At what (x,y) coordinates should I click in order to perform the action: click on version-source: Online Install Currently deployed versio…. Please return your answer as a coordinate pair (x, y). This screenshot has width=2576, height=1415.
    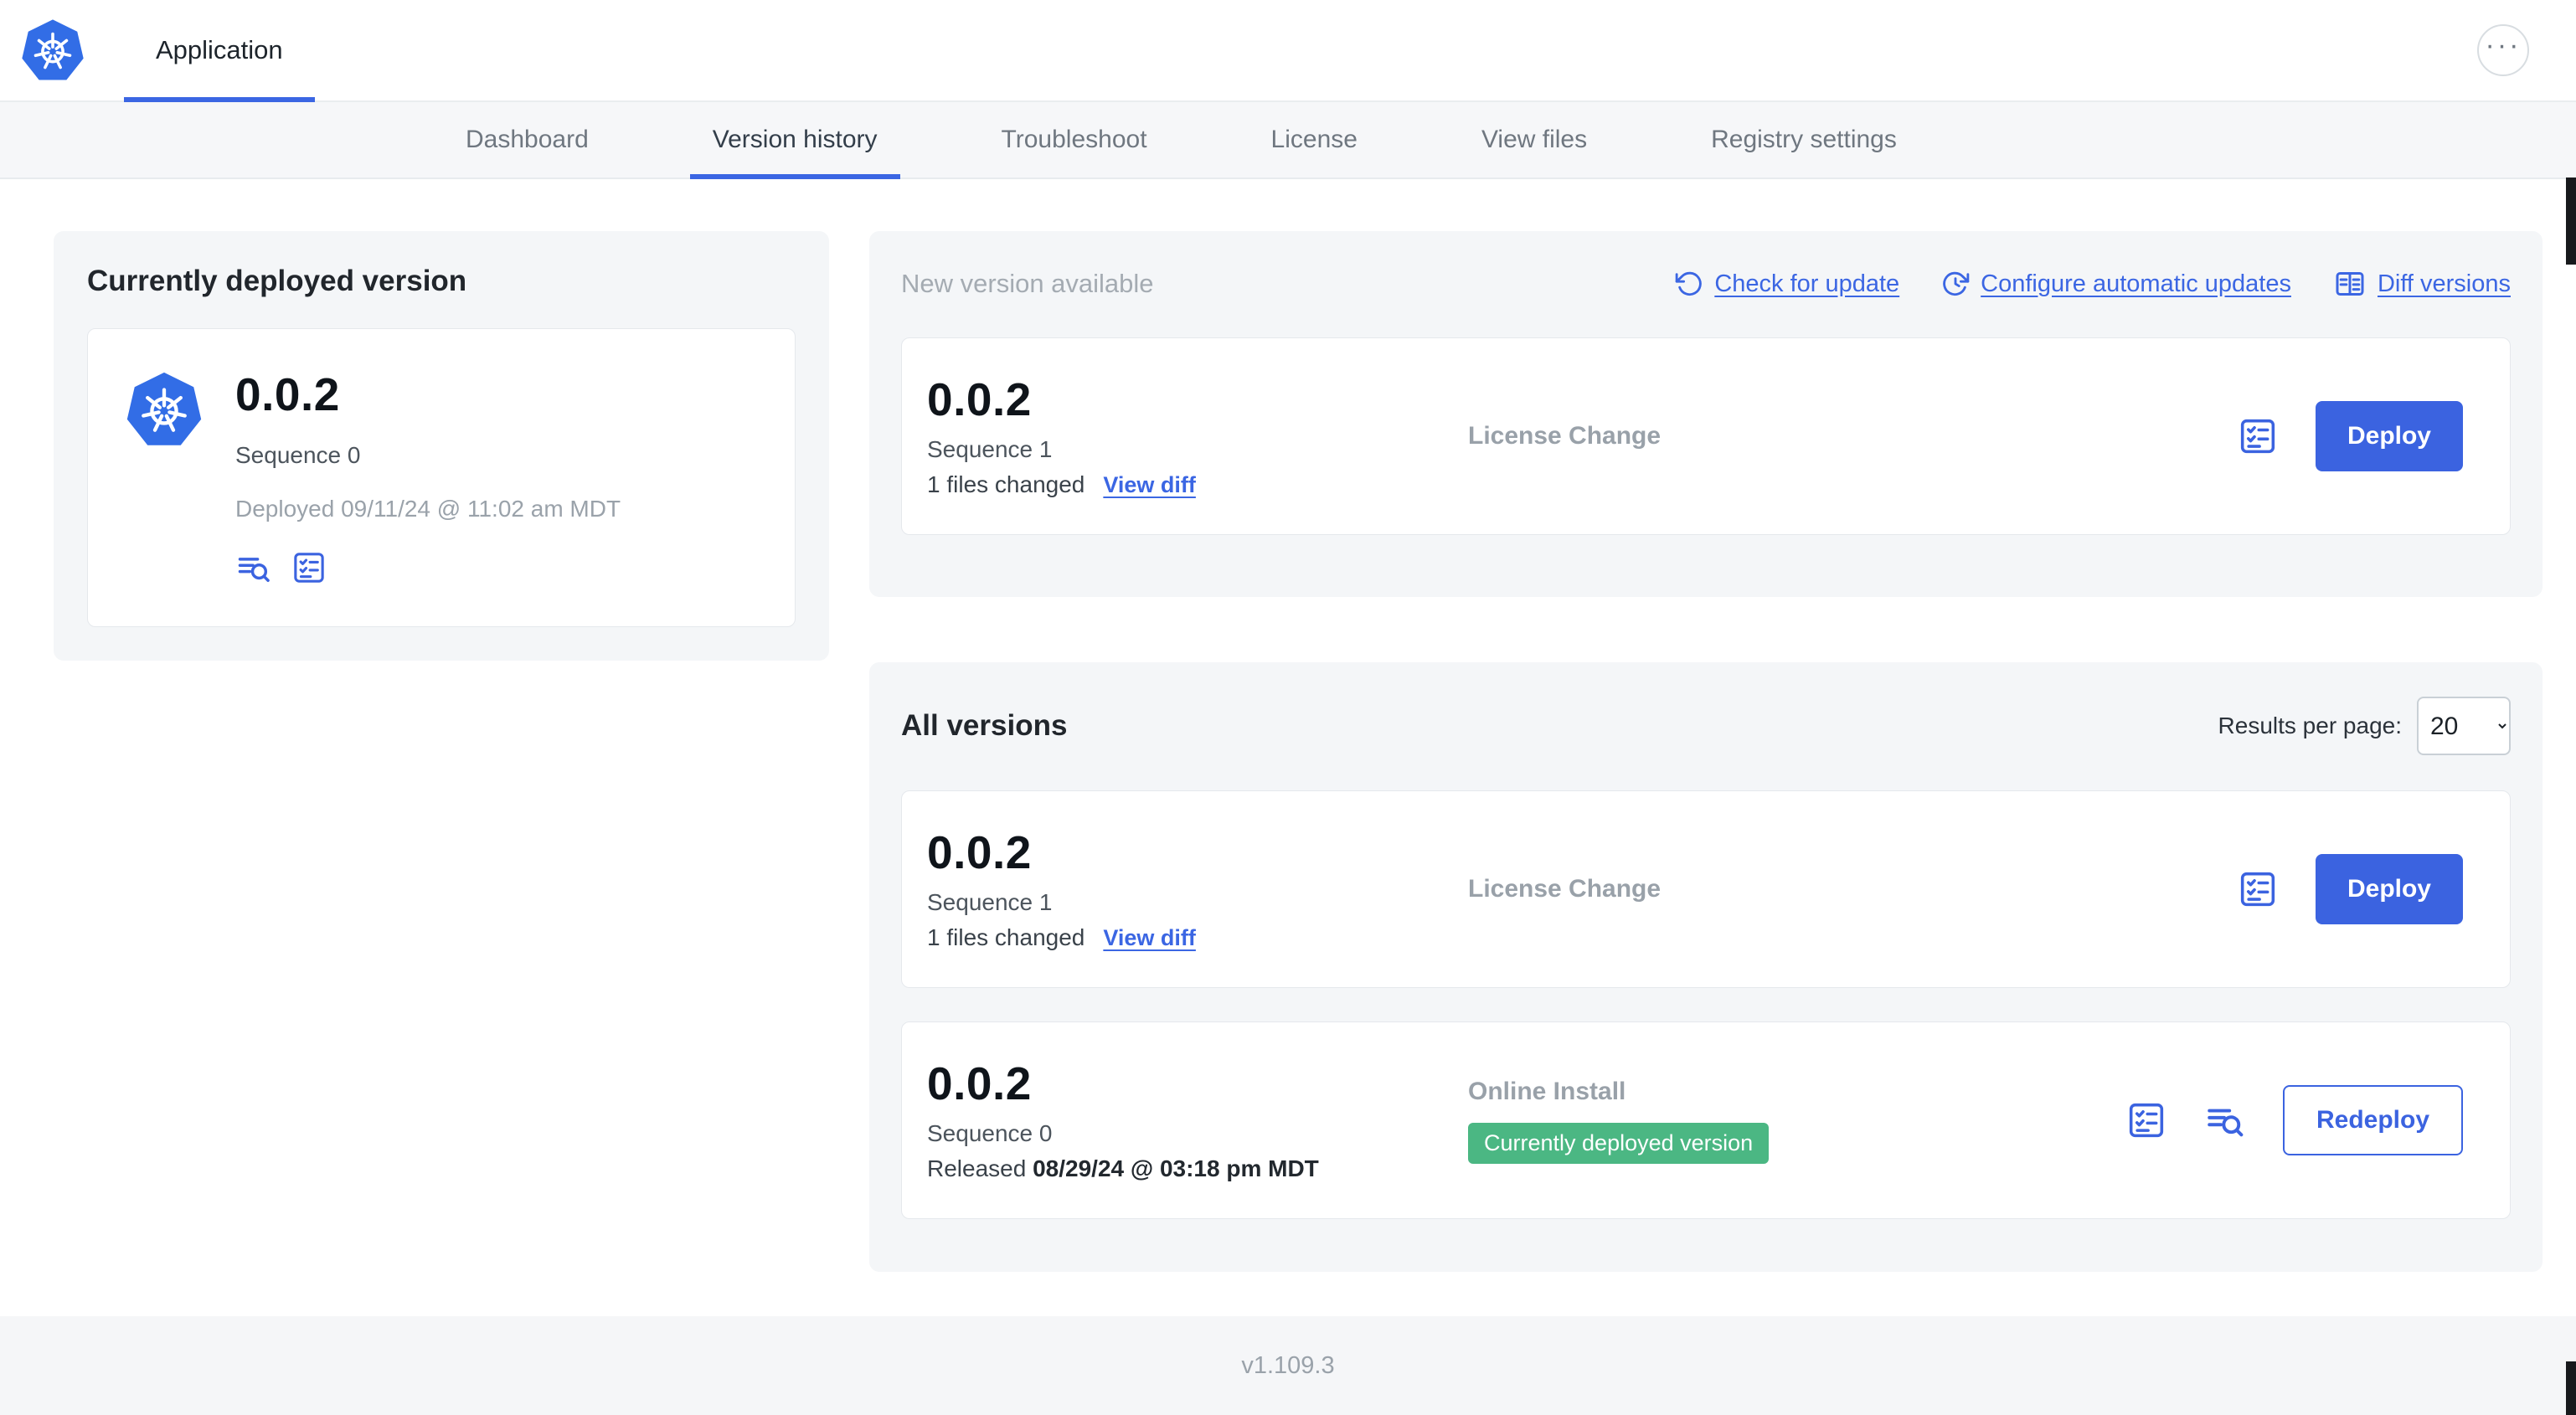
    Looking at the image, I should click on (1796, 1121).